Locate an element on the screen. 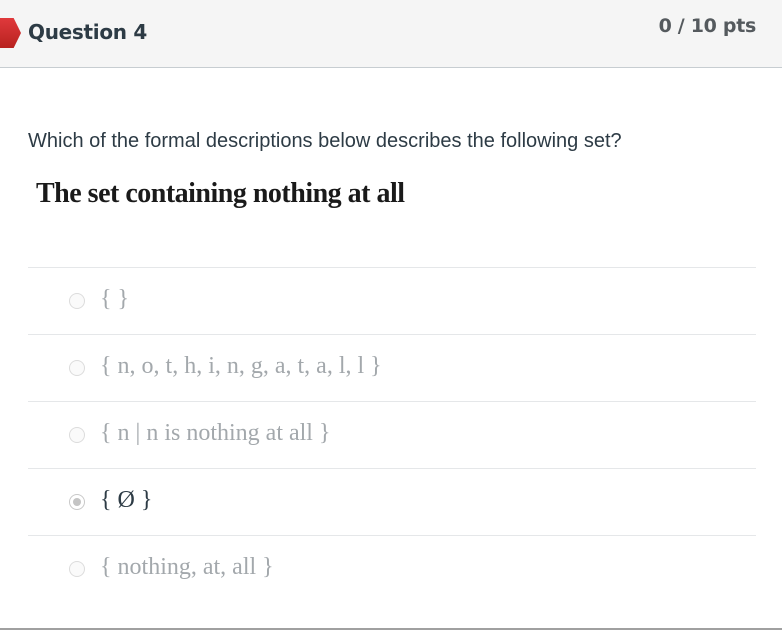  answer-label: { } is located at coordinates (115, 299).